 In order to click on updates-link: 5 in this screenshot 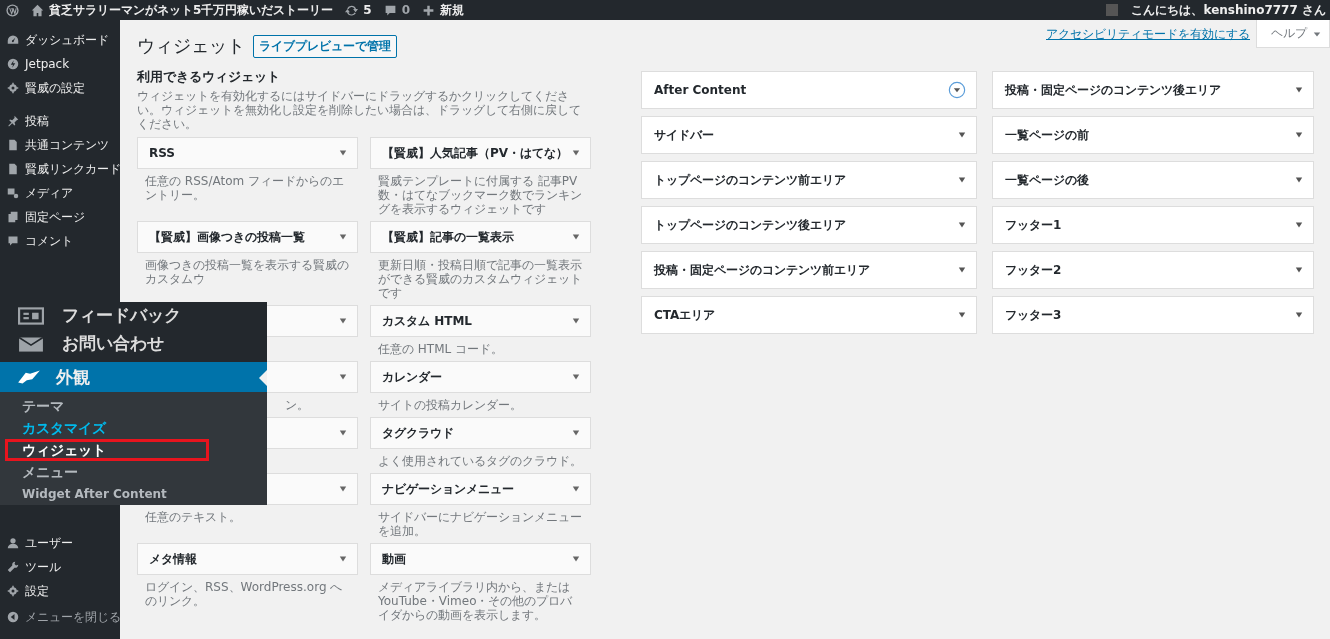, I will do `click(358, 10)`.